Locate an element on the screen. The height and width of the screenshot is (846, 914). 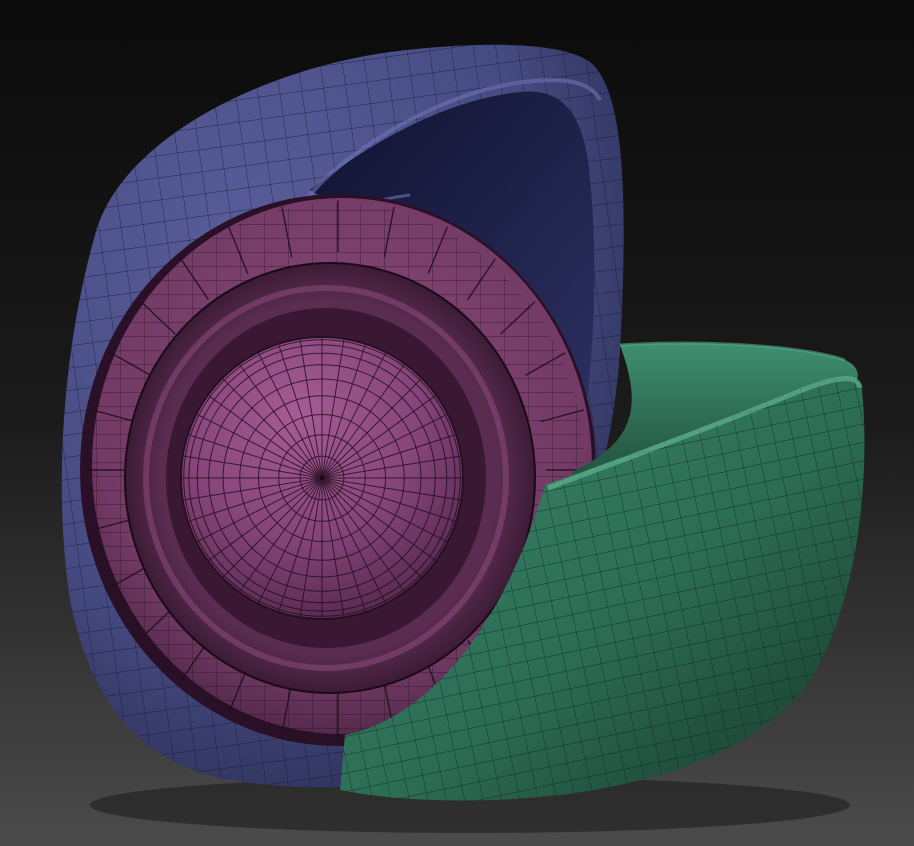
center-sphere is located at coordinates (322, 478).